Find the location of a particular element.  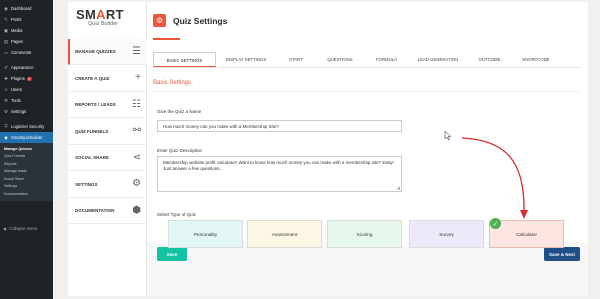

settings-icon: ⚙ is located at coordinates (6, 111).